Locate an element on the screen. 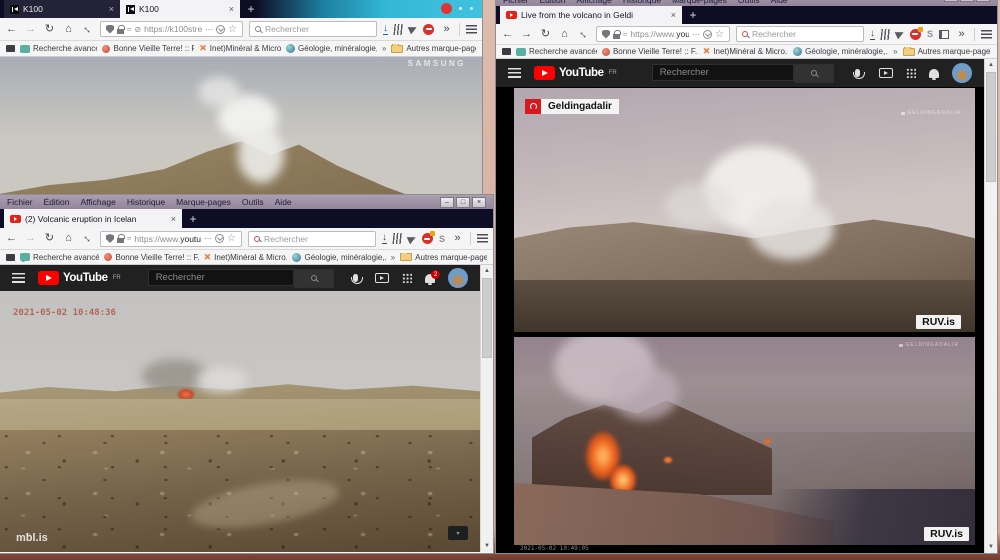 The image size is (1000, 560). autoplay-blocked-icon: ⊘ is located at coordinates (137, 29).